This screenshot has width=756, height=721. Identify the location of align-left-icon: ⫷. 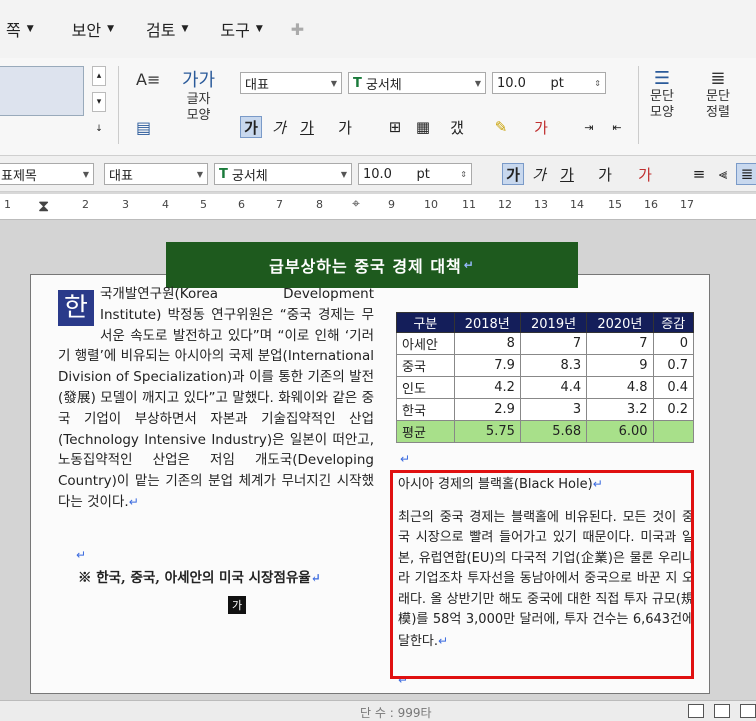
(723, 174).